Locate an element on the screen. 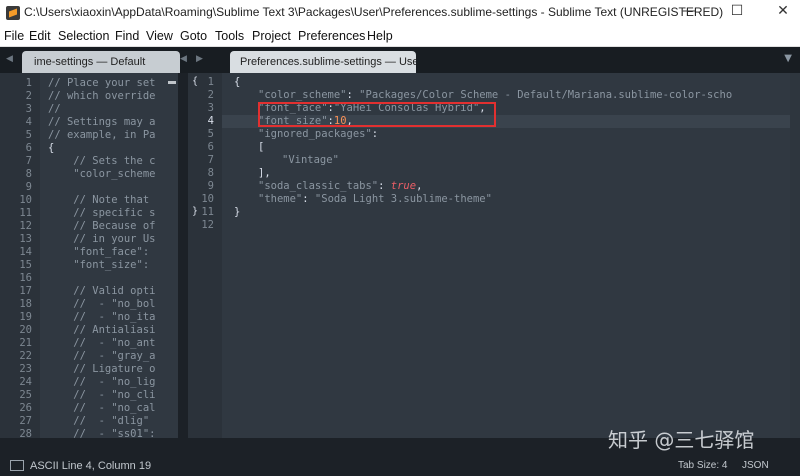 This screenshot has width=800, height=476. code-line: // - "no_lig is located at coordinates (101, 382).